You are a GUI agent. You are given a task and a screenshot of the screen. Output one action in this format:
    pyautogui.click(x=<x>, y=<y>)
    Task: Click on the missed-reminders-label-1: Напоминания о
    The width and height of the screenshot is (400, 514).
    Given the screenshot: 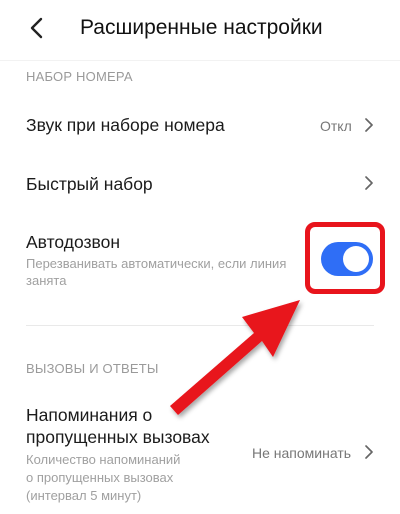 What is the action you would take?
    pyautogui.click(x=89, y=415)
    